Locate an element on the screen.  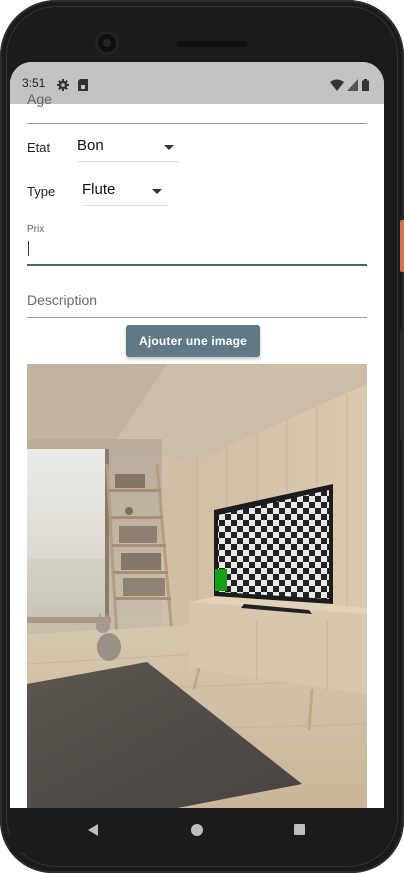
text-cursor is located at coordinates (28, 248).